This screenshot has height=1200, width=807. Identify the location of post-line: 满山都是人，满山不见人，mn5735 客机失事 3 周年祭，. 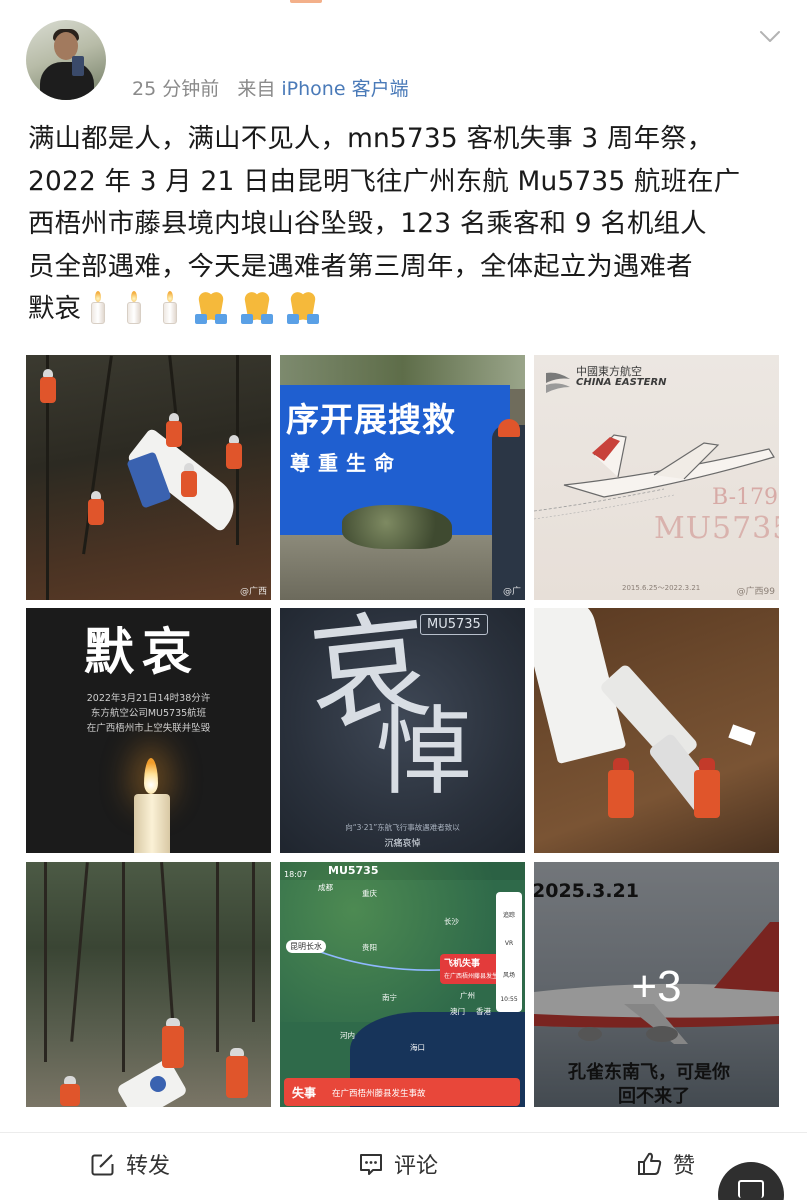
(371, 138).